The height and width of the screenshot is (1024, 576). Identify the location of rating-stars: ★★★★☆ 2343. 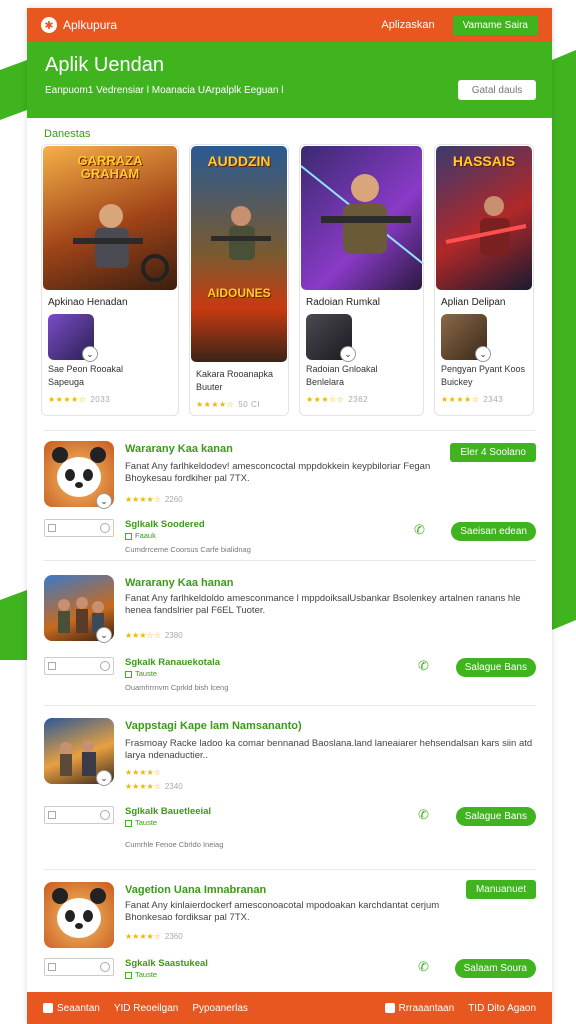
(472, 399).